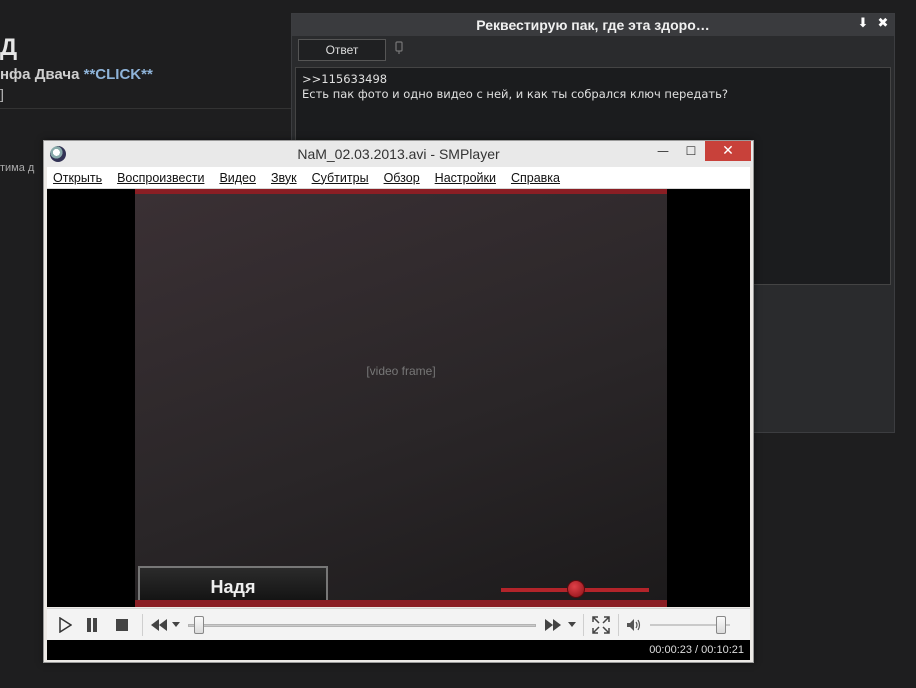 This screenshot has width=916, height=688. I want to click on thread-title: Д, so click(9, 47).